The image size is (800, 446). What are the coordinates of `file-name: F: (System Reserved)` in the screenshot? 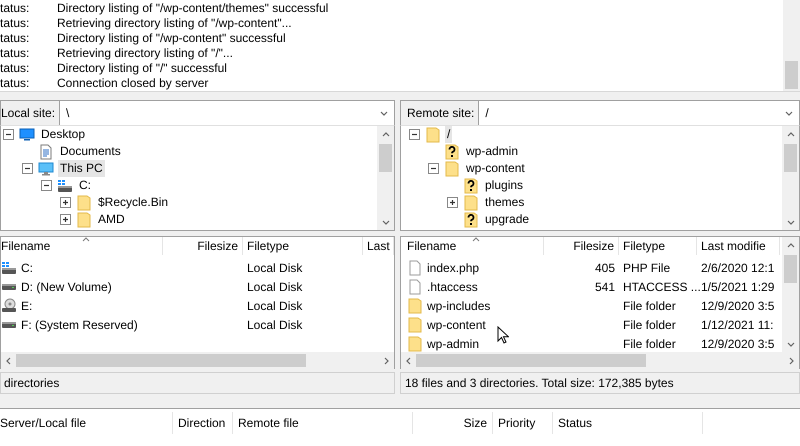 It's located at (79, 325).